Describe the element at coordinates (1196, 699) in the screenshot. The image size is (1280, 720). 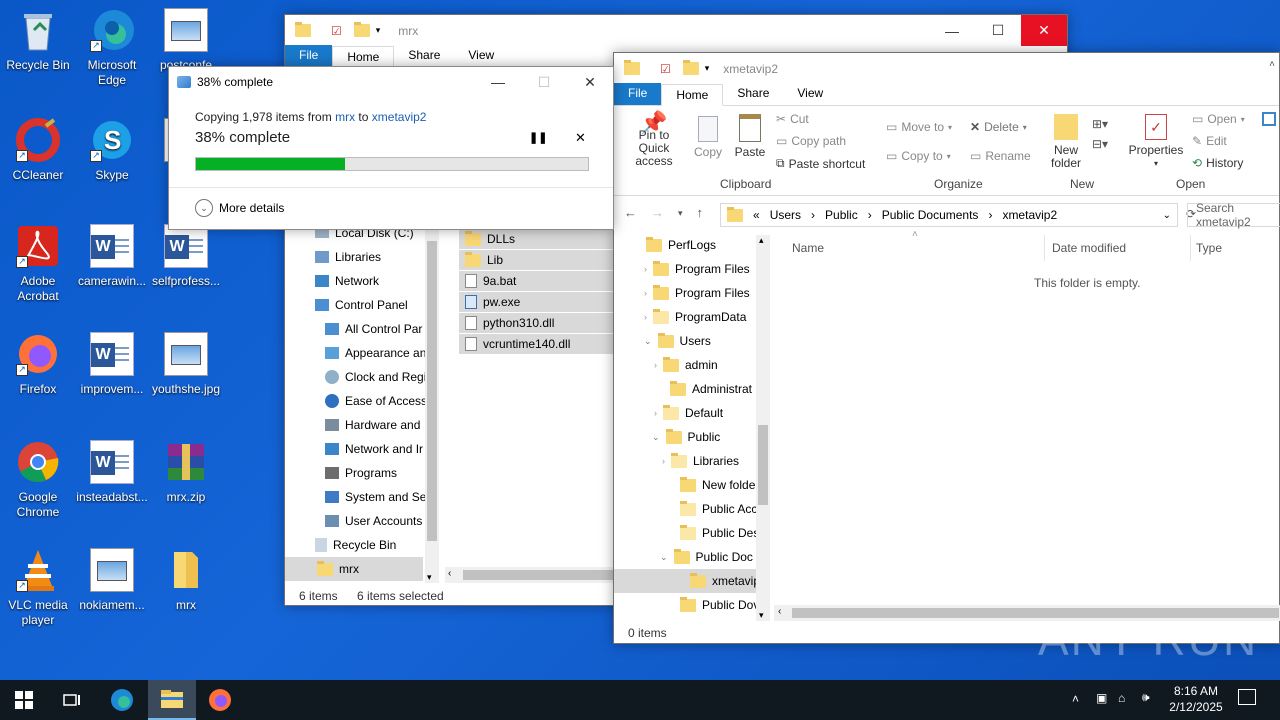
I see `clock: 8:16 AM 2/12/2025` at that location.